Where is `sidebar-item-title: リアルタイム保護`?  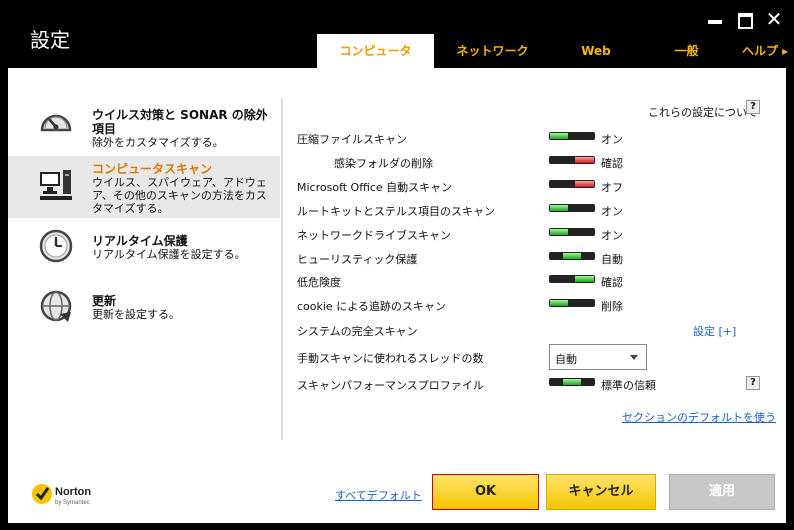
sidebar-item-title: リアルタイム保護 is located at coordinates (140, 241).